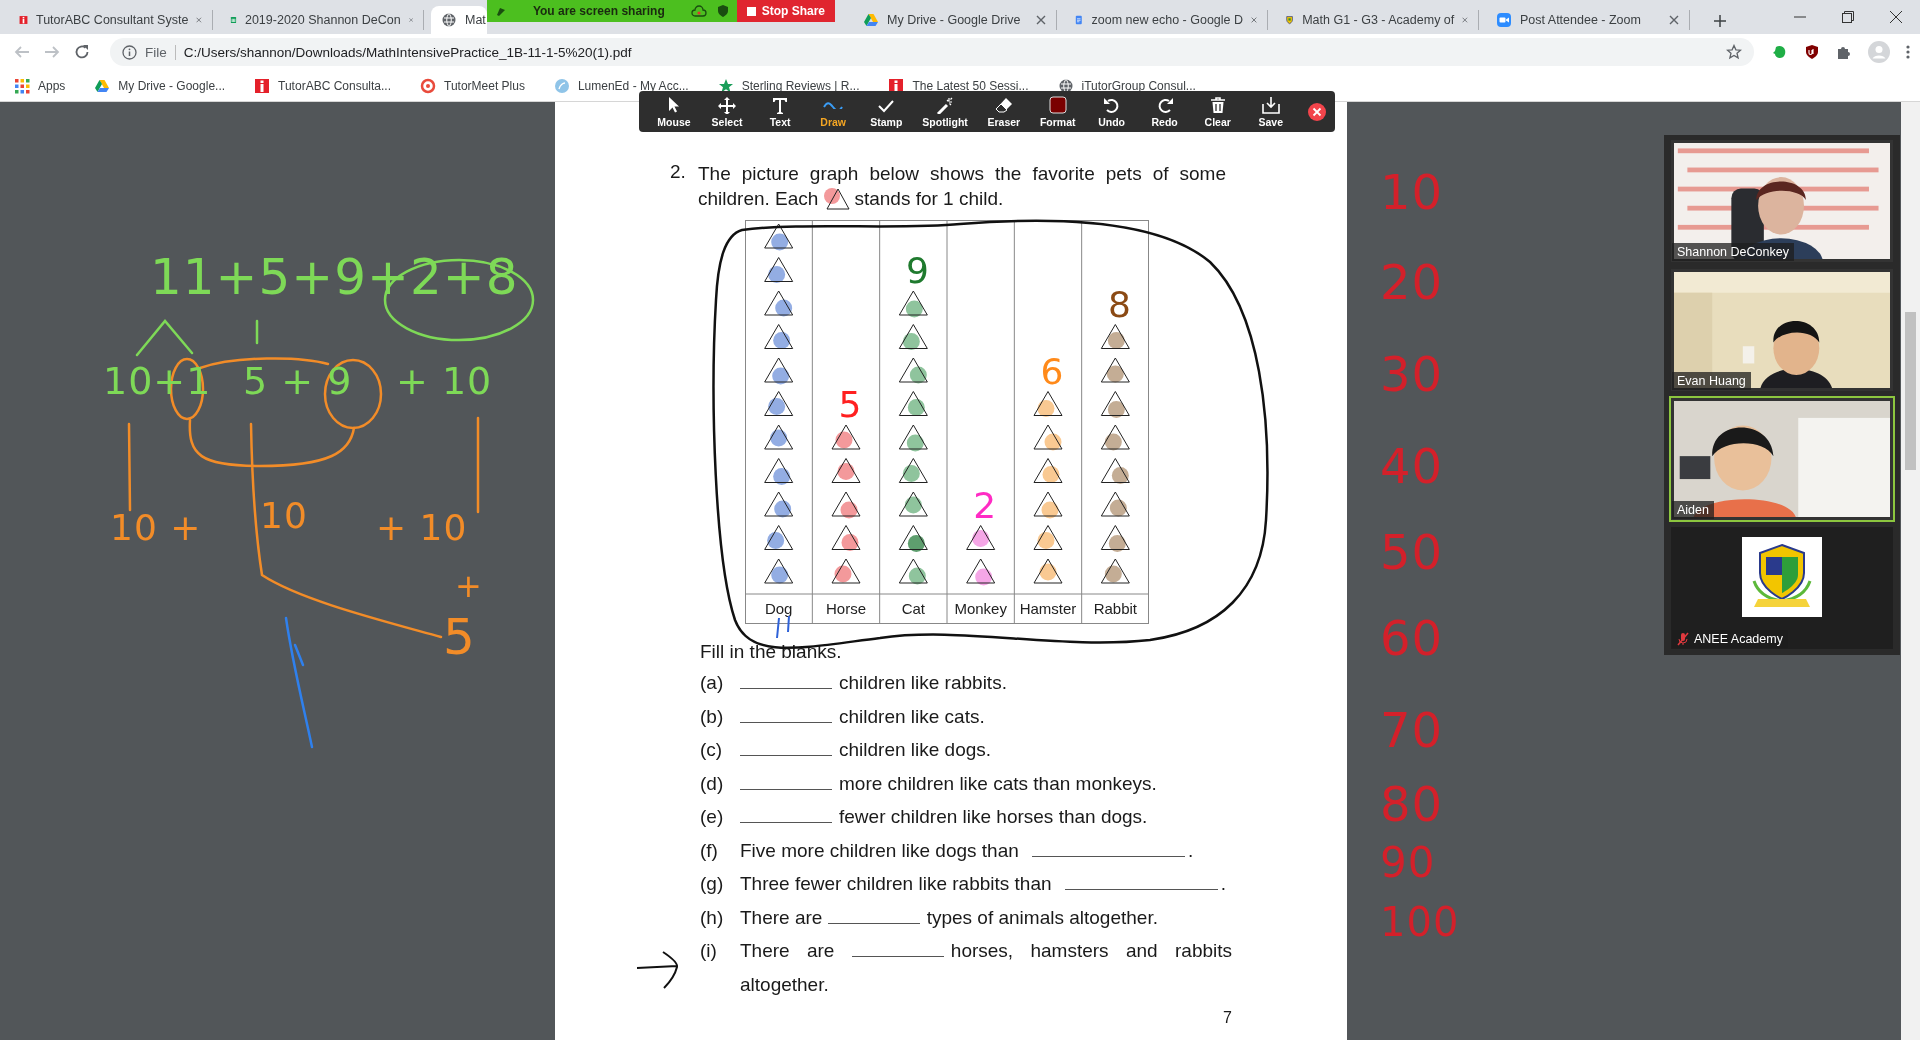 The image size is (1920, 1040). Describe the element at coordinates (955, 20) in the screenshot. I see `browser-tab: My Drive - Google Drive` at that location.